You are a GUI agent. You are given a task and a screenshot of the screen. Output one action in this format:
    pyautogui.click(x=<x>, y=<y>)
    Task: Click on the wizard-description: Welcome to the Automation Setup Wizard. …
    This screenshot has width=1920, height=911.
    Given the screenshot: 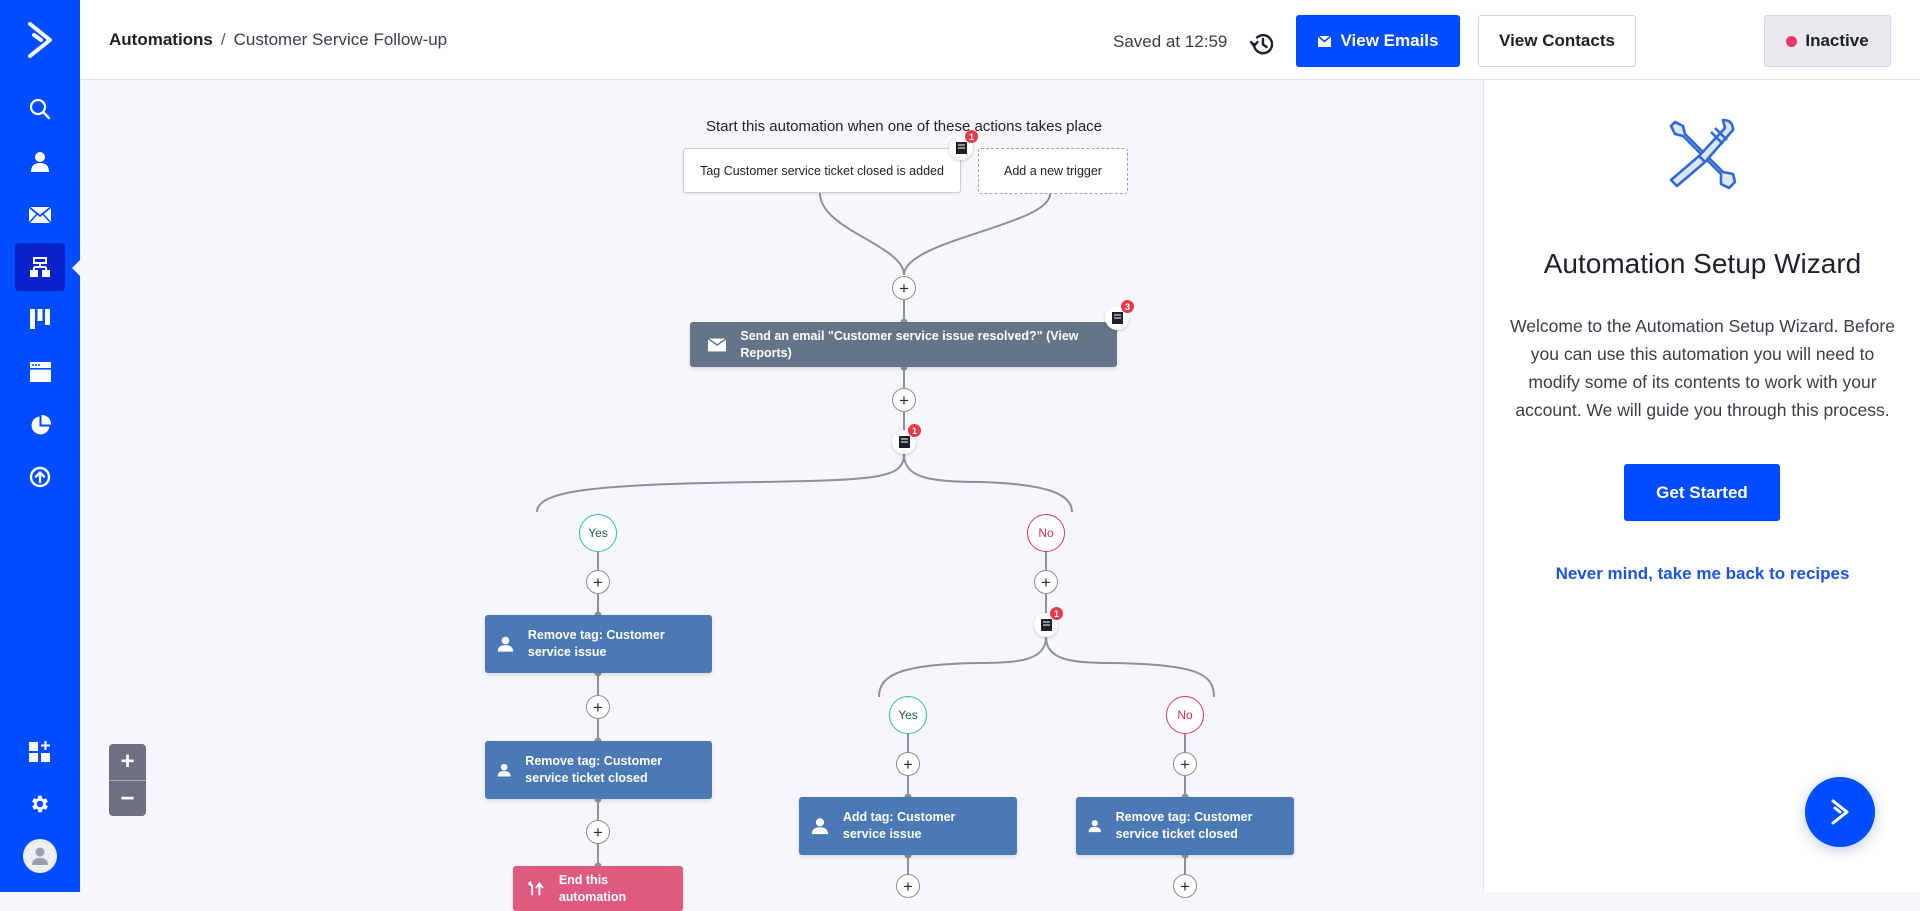 What is the action you would take?
    pyautogui.click(x=1702, y=368)
    